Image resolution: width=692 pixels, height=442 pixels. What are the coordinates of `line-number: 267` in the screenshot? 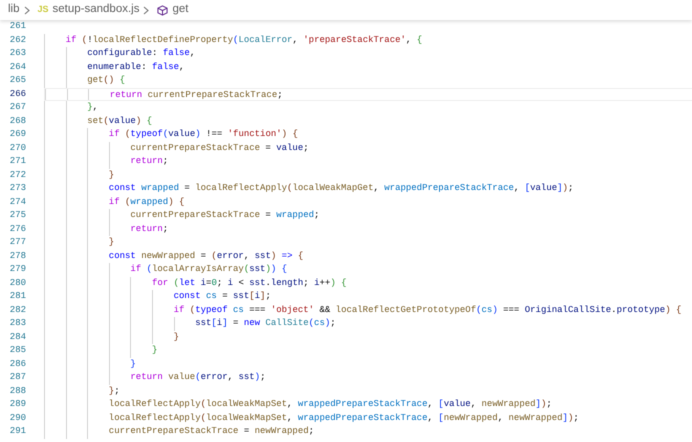 It's located at (17, 107).